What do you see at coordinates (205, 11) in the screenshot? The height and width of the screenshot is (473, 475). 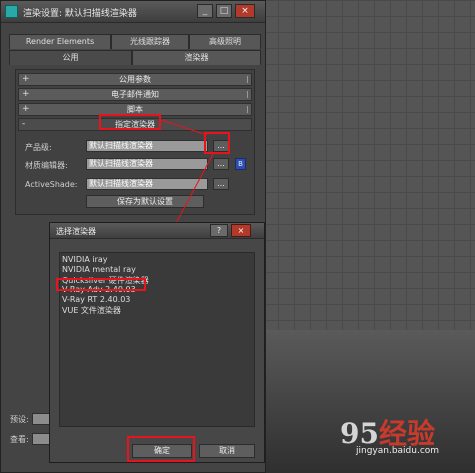 I see `minimize-button: _` at bounding box center [205, 11].